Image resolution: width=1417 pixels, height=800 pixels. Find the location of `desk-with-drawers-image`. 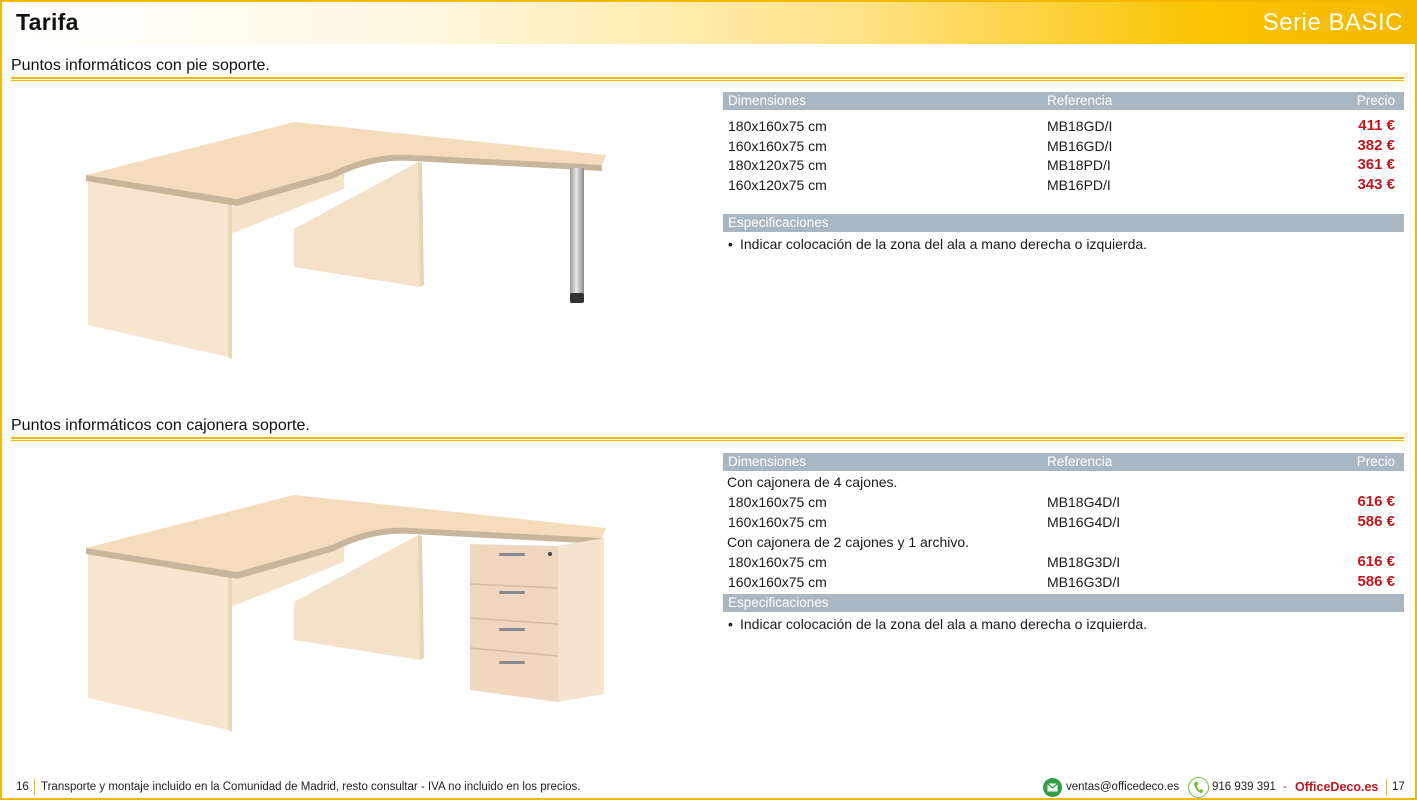

desk-with-drawers-image is located at coordinates (346, 613).